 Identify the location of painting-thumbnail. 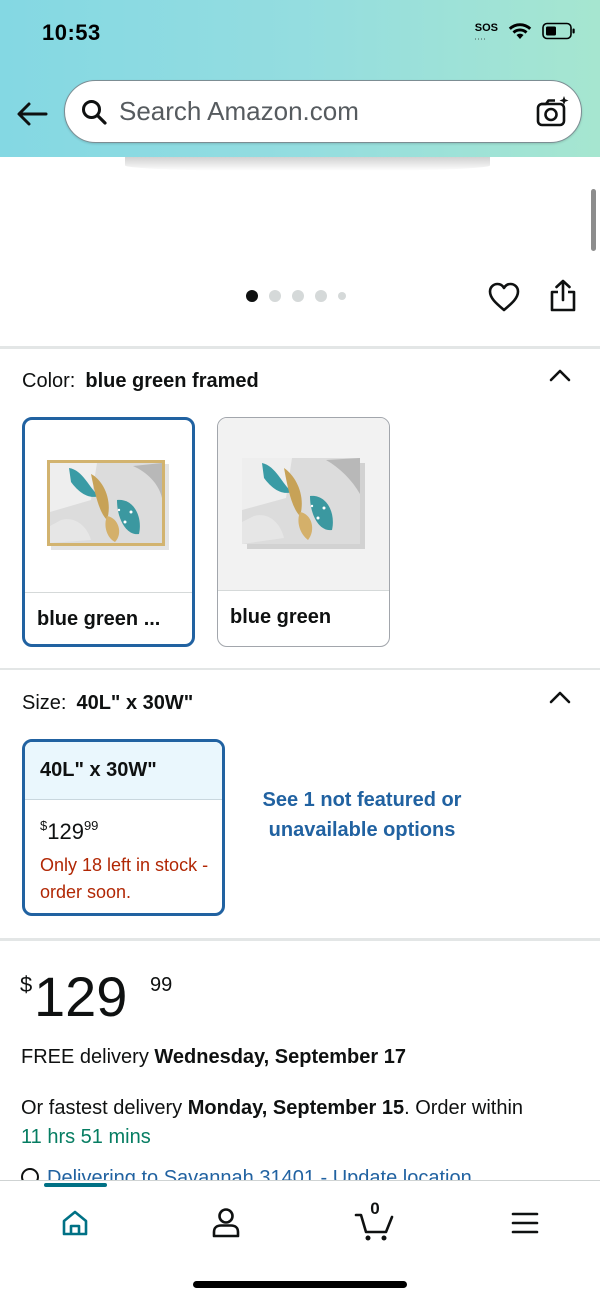
(303, 504).